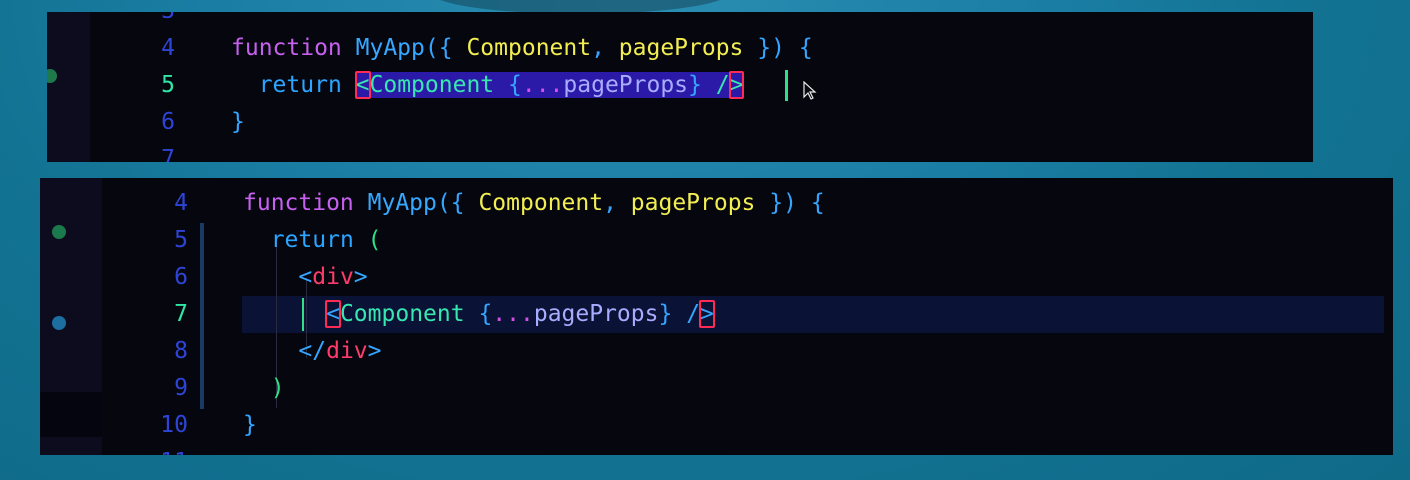 The width and height of the screenshot is (1410, 480). I want to click on code-token: ), so click(277, 388).